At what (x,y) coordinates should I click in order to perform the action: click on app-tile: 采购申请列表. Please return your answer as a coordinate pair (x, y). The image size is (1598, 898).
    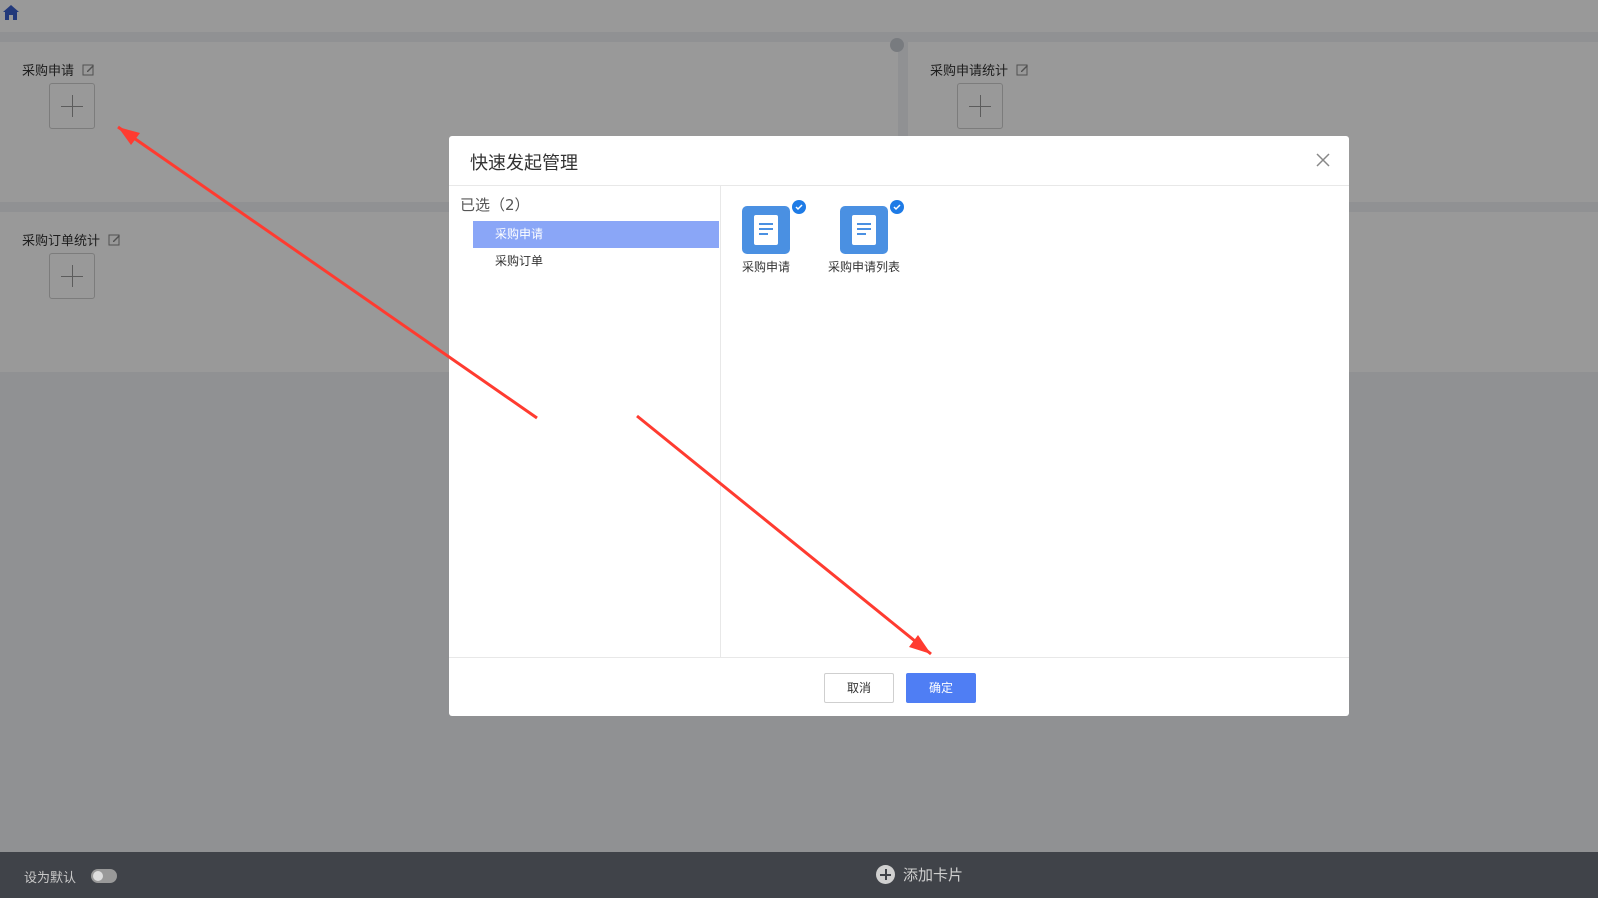
    Looking at the image, I should click on (864, 237).